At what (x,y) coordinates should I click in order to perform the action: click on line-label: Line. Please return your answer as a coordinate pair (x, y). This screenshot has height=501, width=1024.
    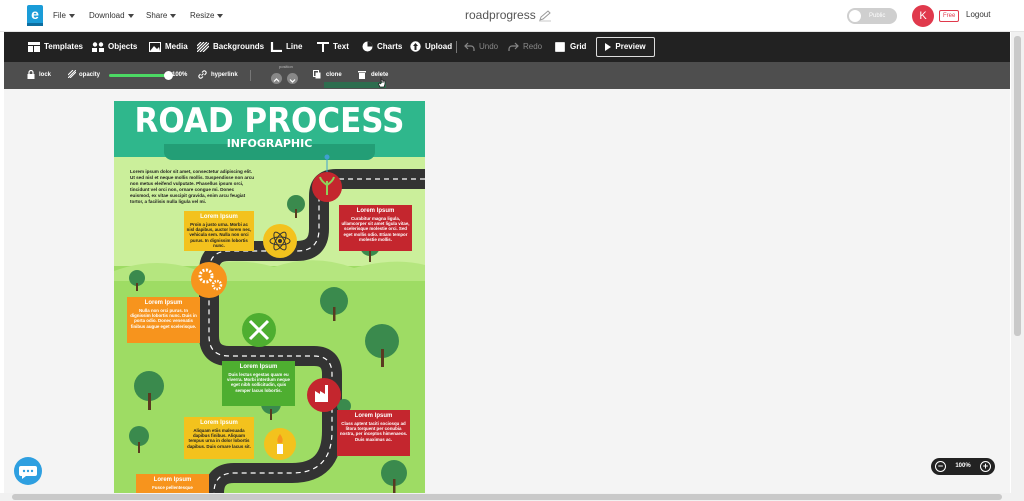
    Looking at the image, I should click on (294, 46).